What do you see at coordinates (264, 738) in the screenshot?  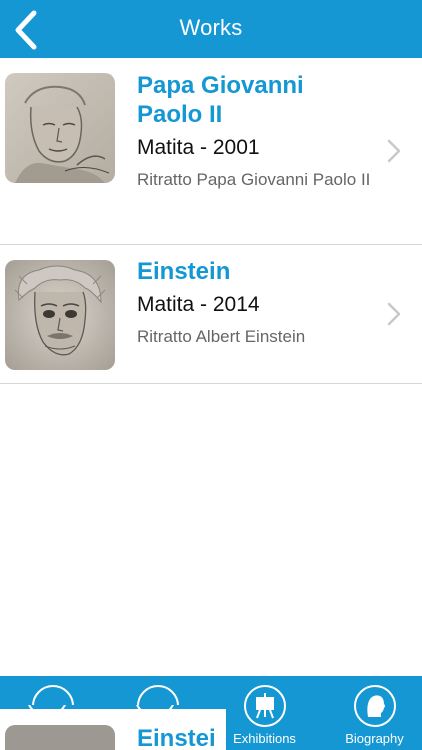 I see `tab-label: Exhibitions` at bounding box center [264, 738].